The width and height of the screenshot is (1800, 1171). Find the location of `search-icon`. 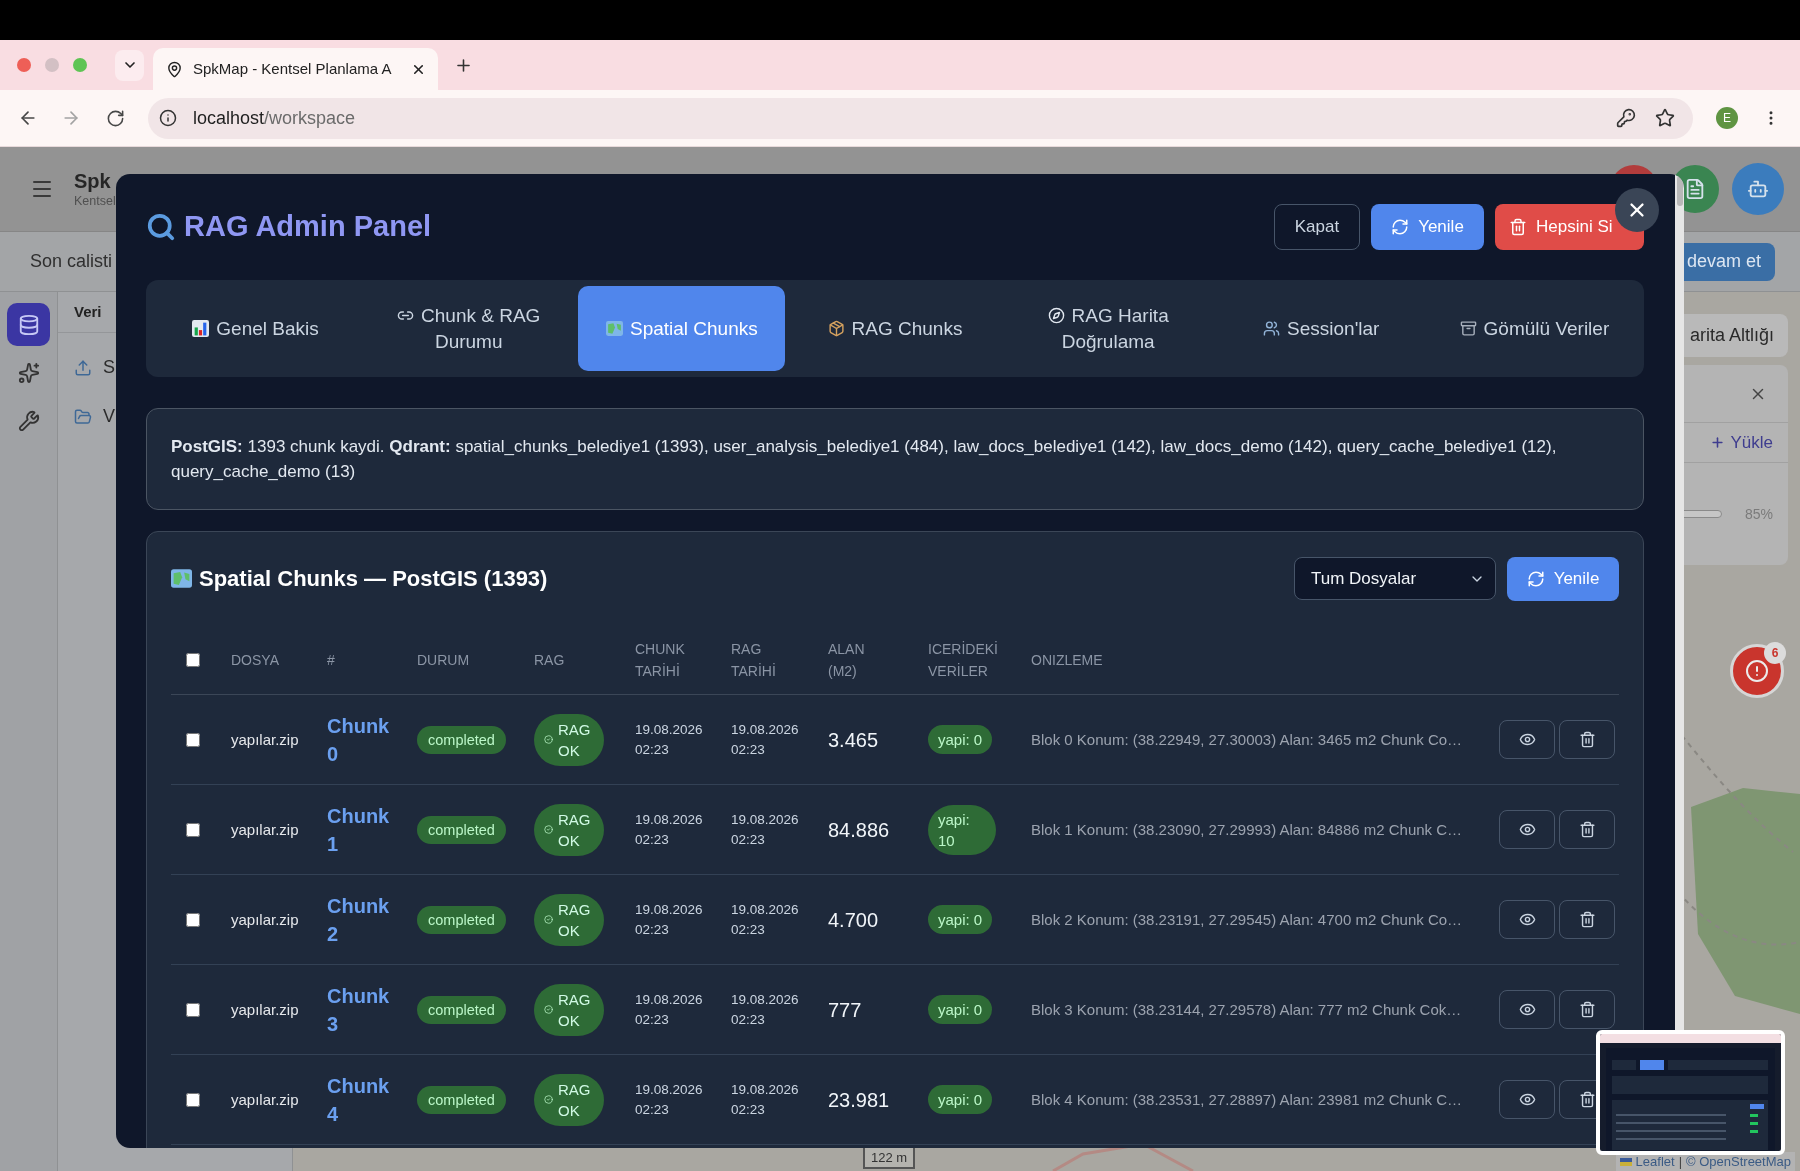

search-icon is located at coordinates (161, 227).